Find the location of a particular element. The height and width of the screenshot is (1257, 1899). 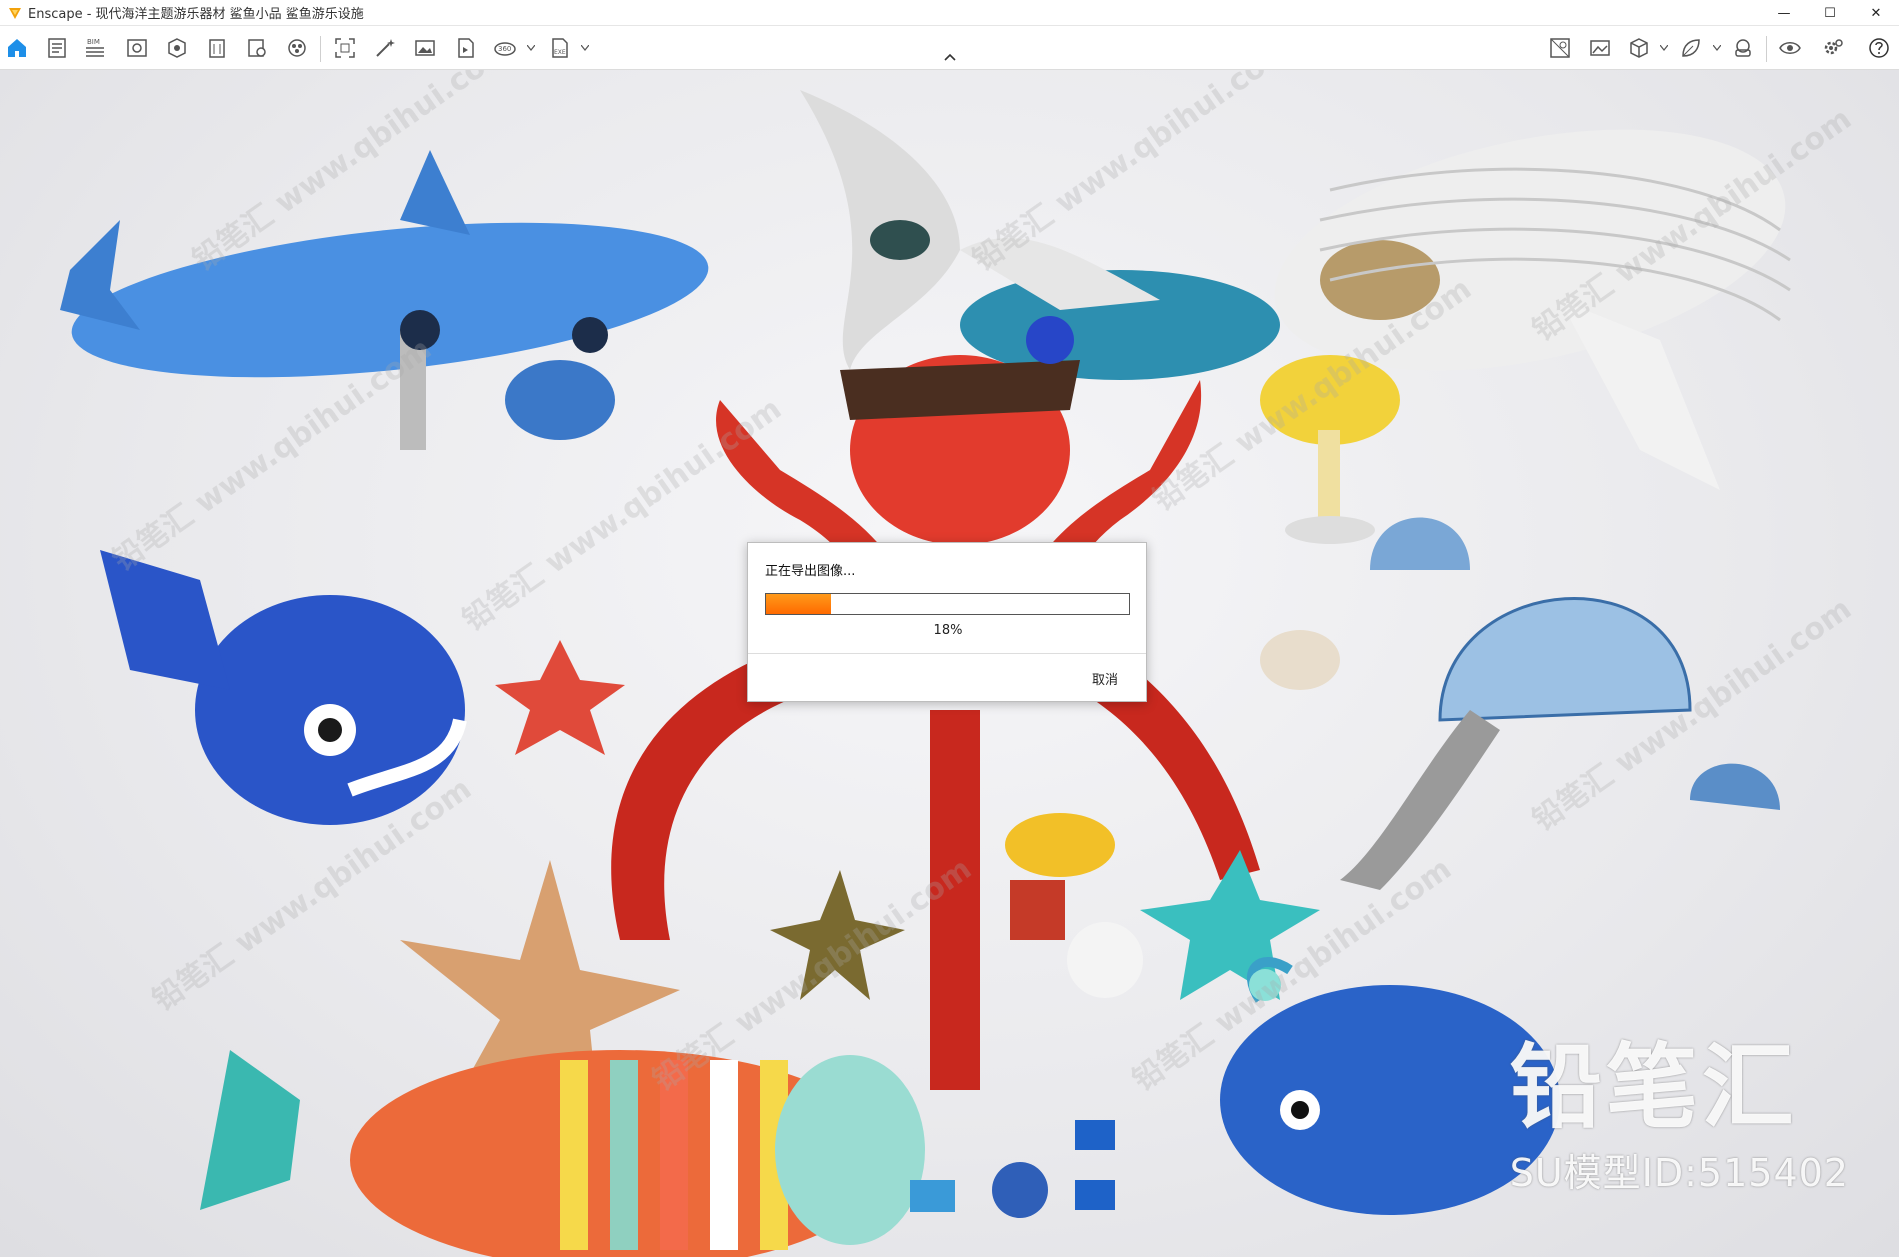

image-icon is located at coordinates (425, 48).